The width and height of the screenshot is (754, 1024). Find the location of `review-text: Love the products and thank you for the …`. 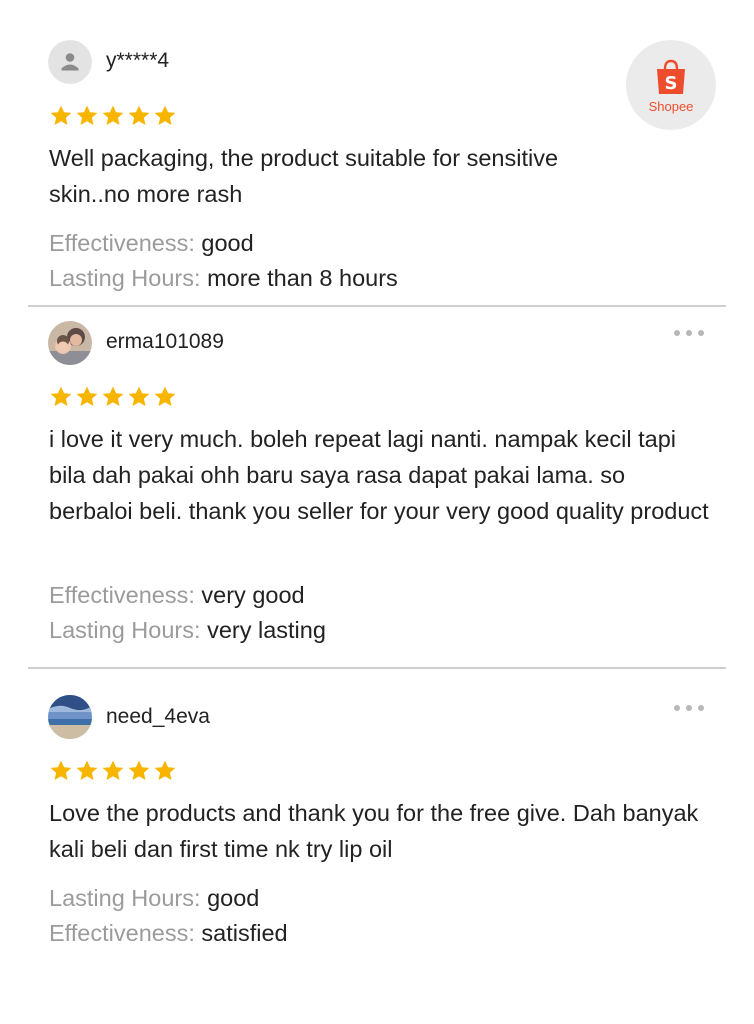

review-text: Love the products and thank you for the … is located at coordinates (374, 831).